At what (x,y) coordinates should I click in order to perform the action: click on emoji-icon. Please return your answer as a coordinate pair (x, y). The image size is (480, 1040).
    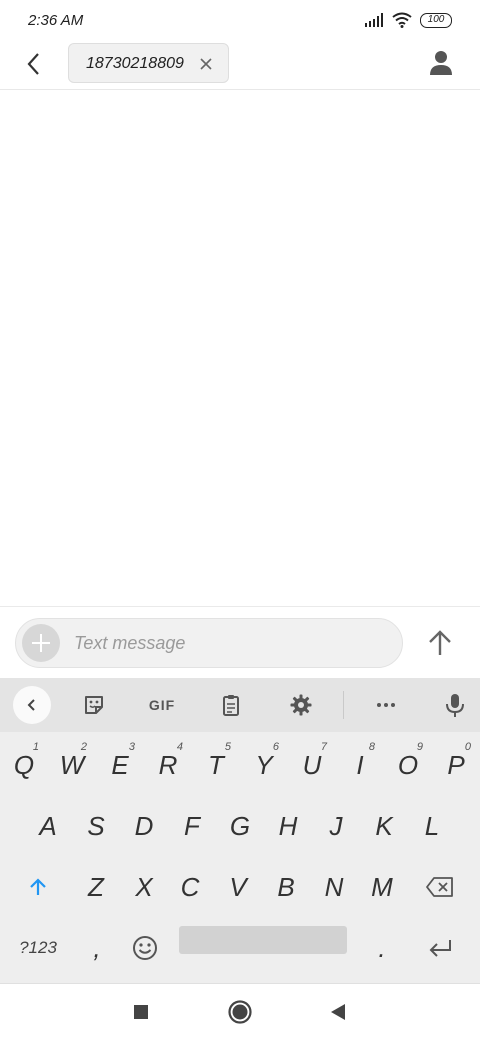
    Looking at the image, I should click on (145, 948).